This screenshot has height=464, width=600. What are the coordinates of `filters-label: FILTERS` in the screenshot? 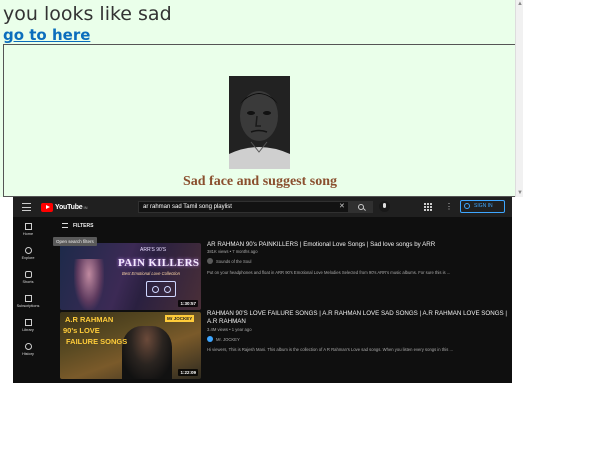 It's located at (83, 226).